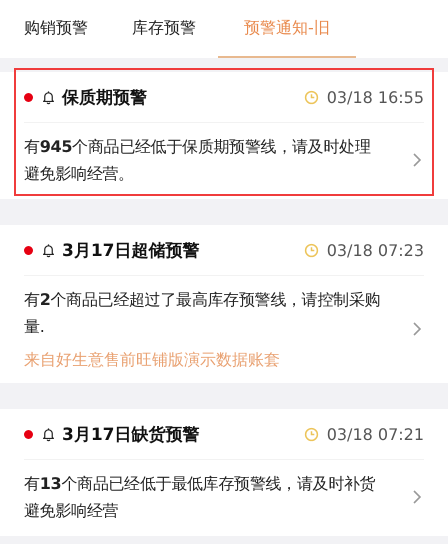 The width and height of the screenshot is (448, 544). I want to click on alert-title: 3月17日超储预警, so click(131, 251).